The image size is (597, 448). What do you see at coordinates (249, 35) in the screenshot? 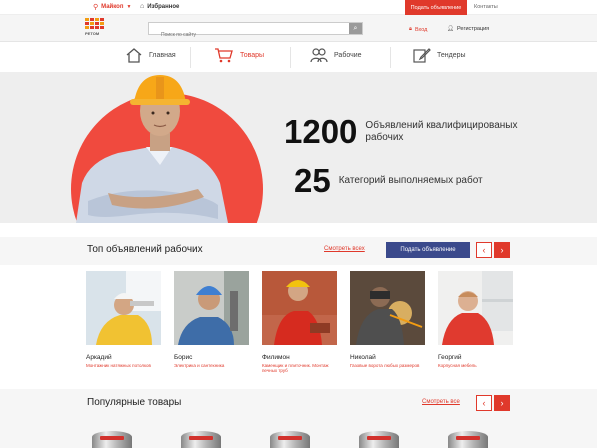
I see `search-input` at bounding box center [249, 35].